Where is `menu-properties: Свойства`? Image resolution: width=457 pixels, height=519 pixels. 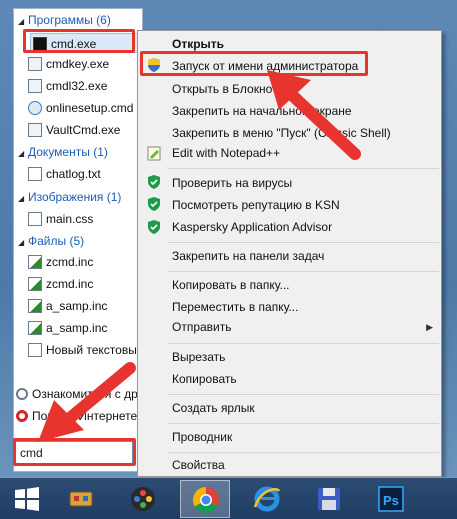 menu-properties: Свойства is located at coordinates (198, 465).